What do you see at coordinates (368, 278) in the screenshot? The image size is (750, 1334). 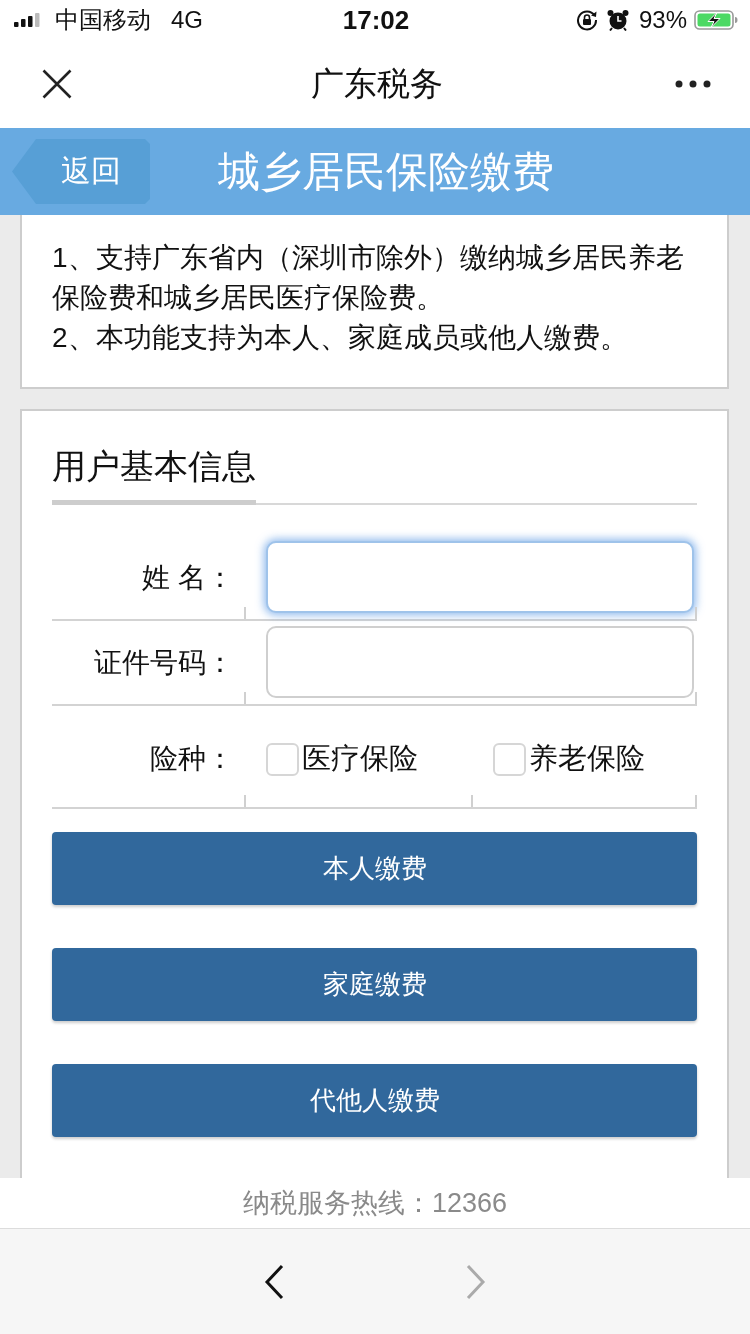 I see `notice-text: 1、支持广东省内（深圳市除外）缴纳城乡居民养老保险费和城乡居民医疗保险费。` at bounding box center [368, 278].